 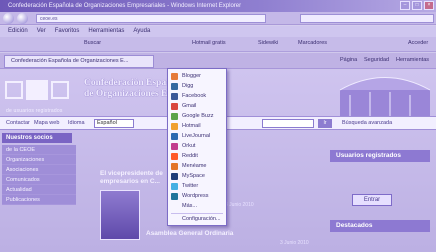 What do you see at coordinates (76, 123) in the screenshot?
I see `idioma-label: Idioma` at bounding box center [76, 123].